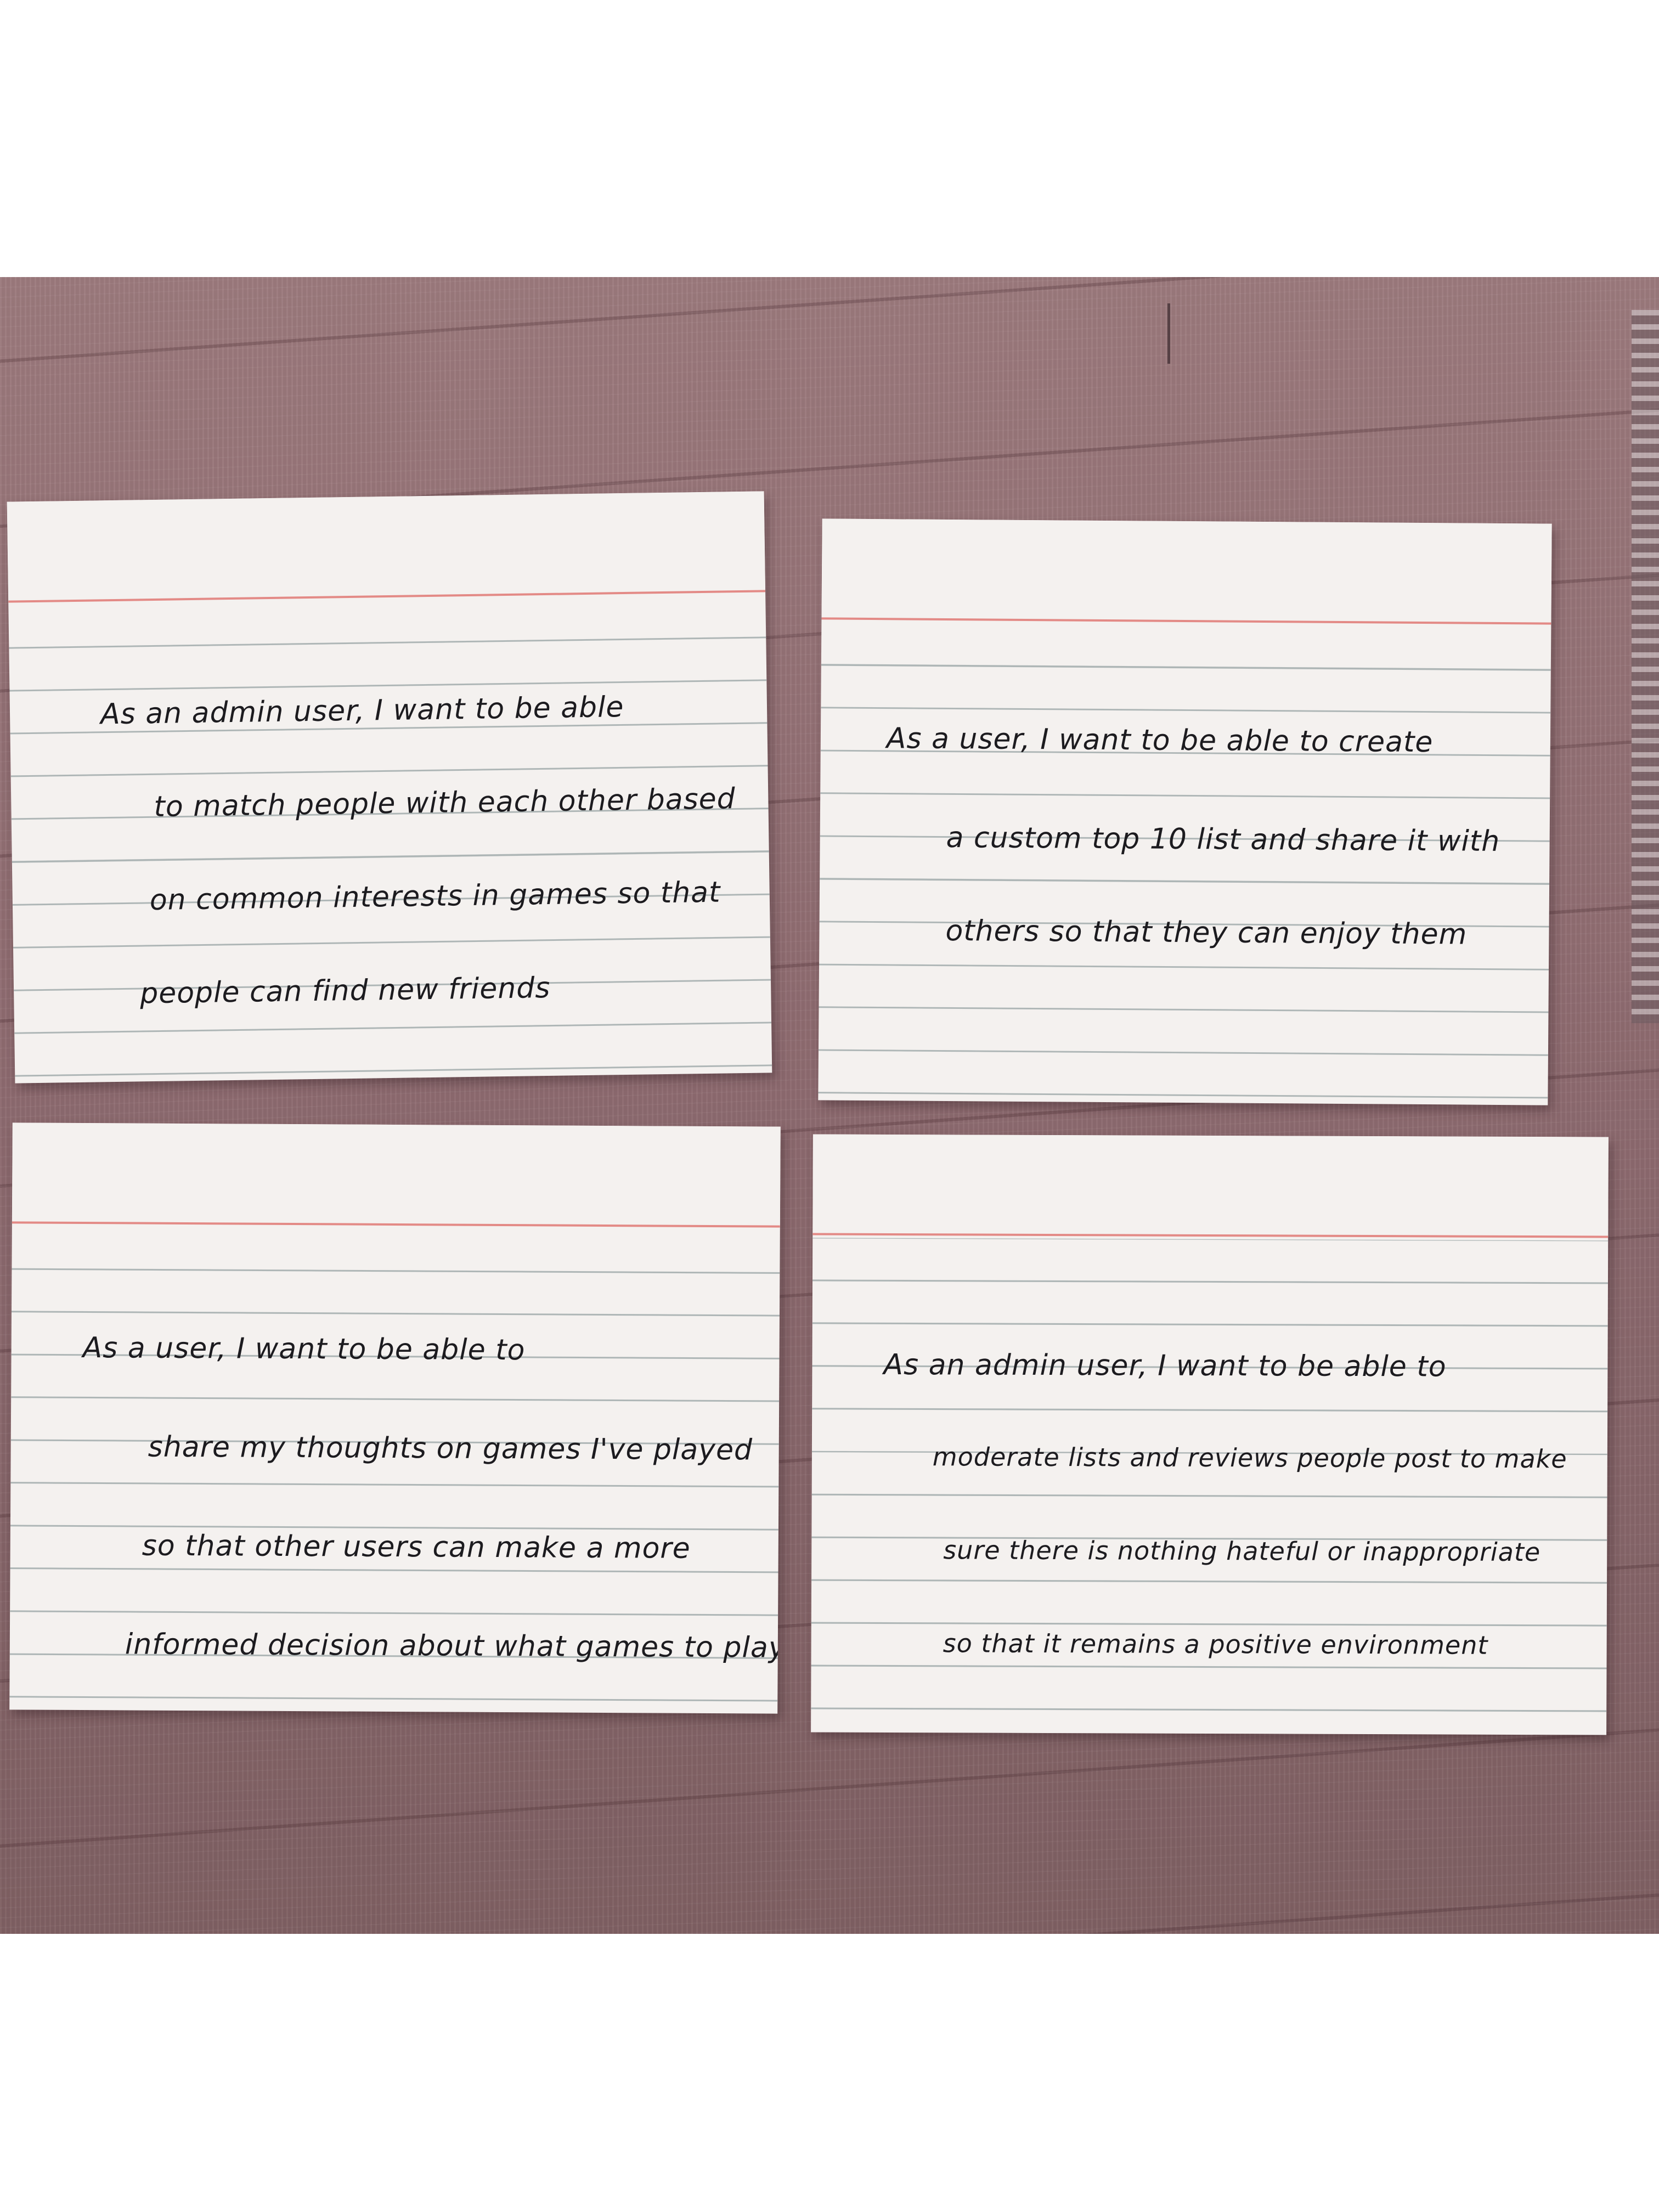  Describe the element at coordinates (345, 991) in the screenshot. I see `card-text-line: people can find new friends` at that location.